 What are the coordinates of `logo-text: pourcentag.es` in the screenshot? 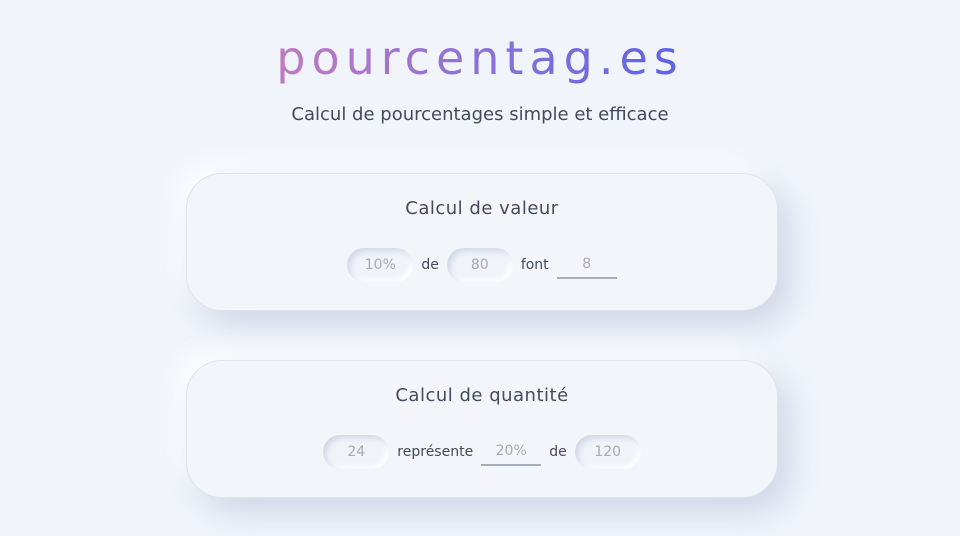 It's located at (479, 58).